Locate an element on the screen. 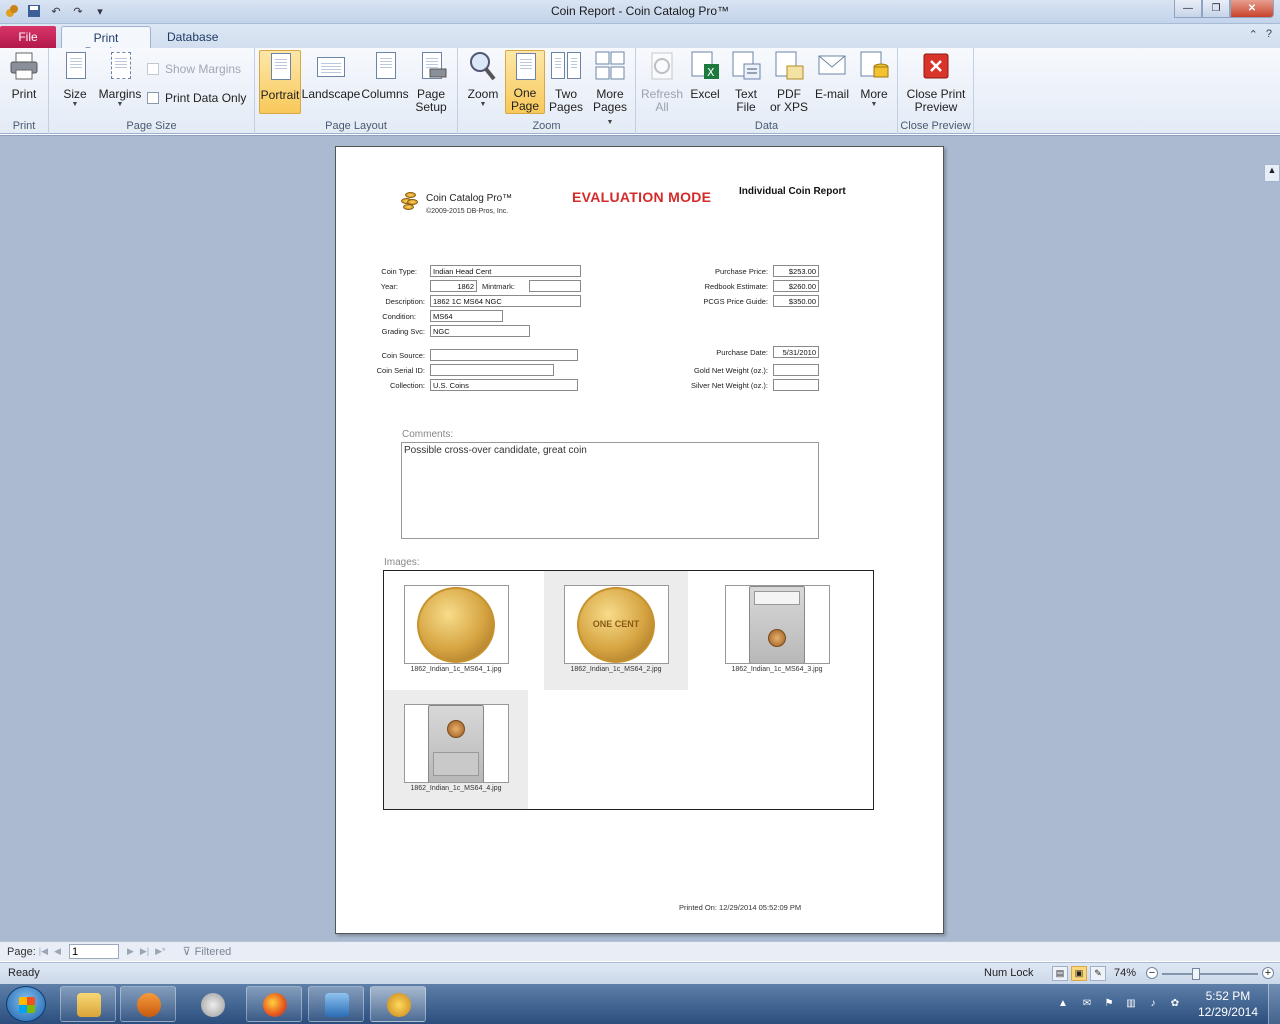  description-label: Description: is located at coordinates (405, 301).